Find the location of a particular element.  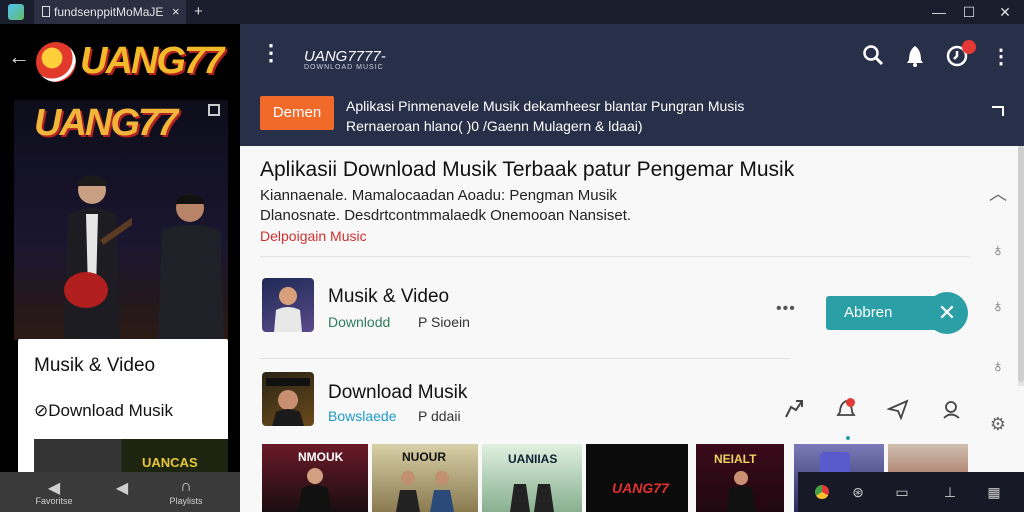

thumbnail-text: UANCAS is located at coordinates (170, 462).